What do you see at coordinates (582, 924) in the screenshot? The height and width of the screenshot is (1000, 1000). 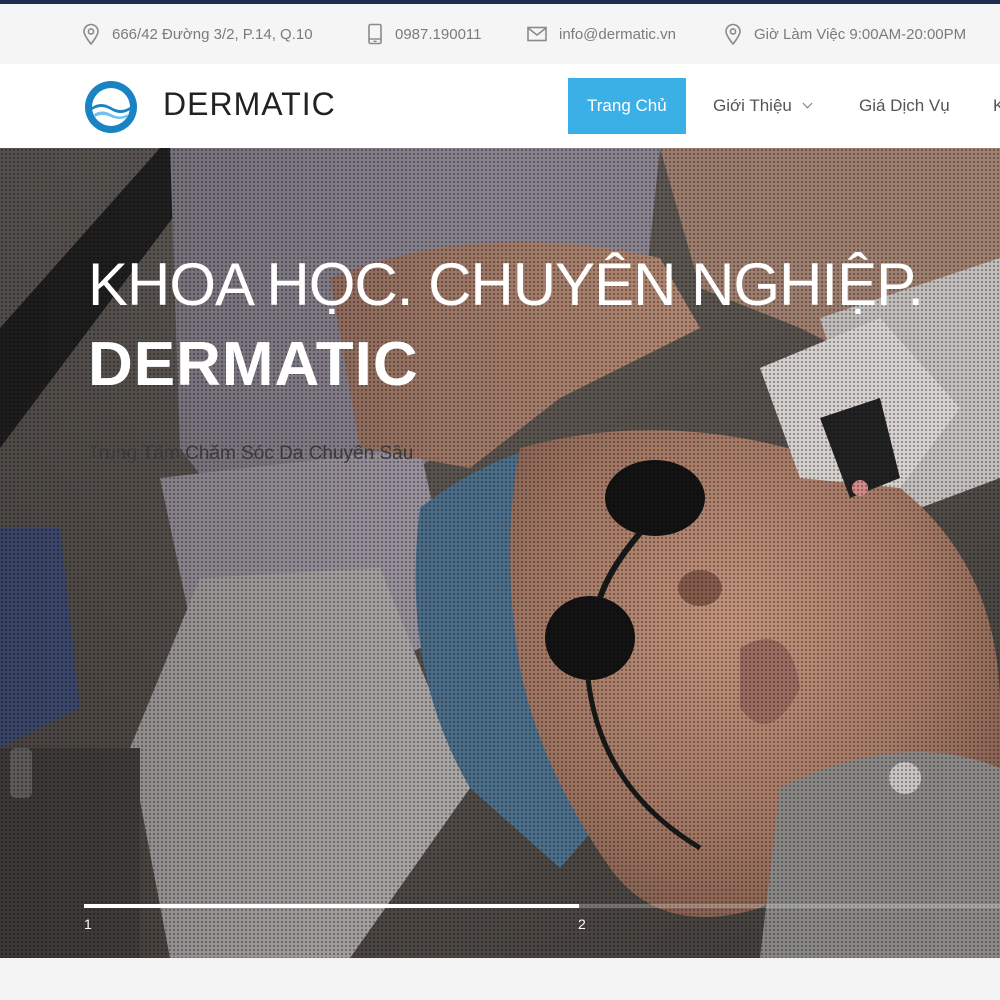 I see `slide-number-2: 2` at bounding box center [582, 924].